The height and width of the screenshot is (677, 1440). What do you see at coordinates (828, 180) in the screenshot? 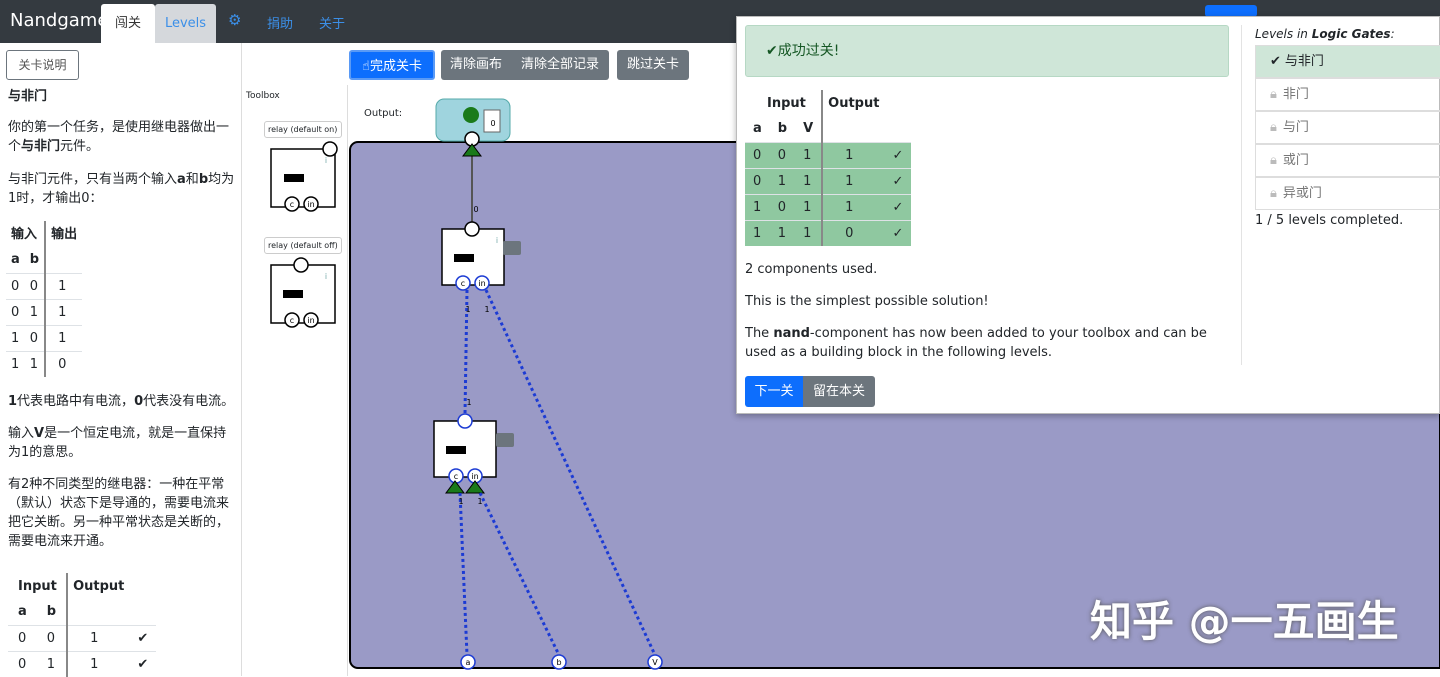
I see `table-row: 0 1 1 1 ✓` at bounding box center [828, 180].